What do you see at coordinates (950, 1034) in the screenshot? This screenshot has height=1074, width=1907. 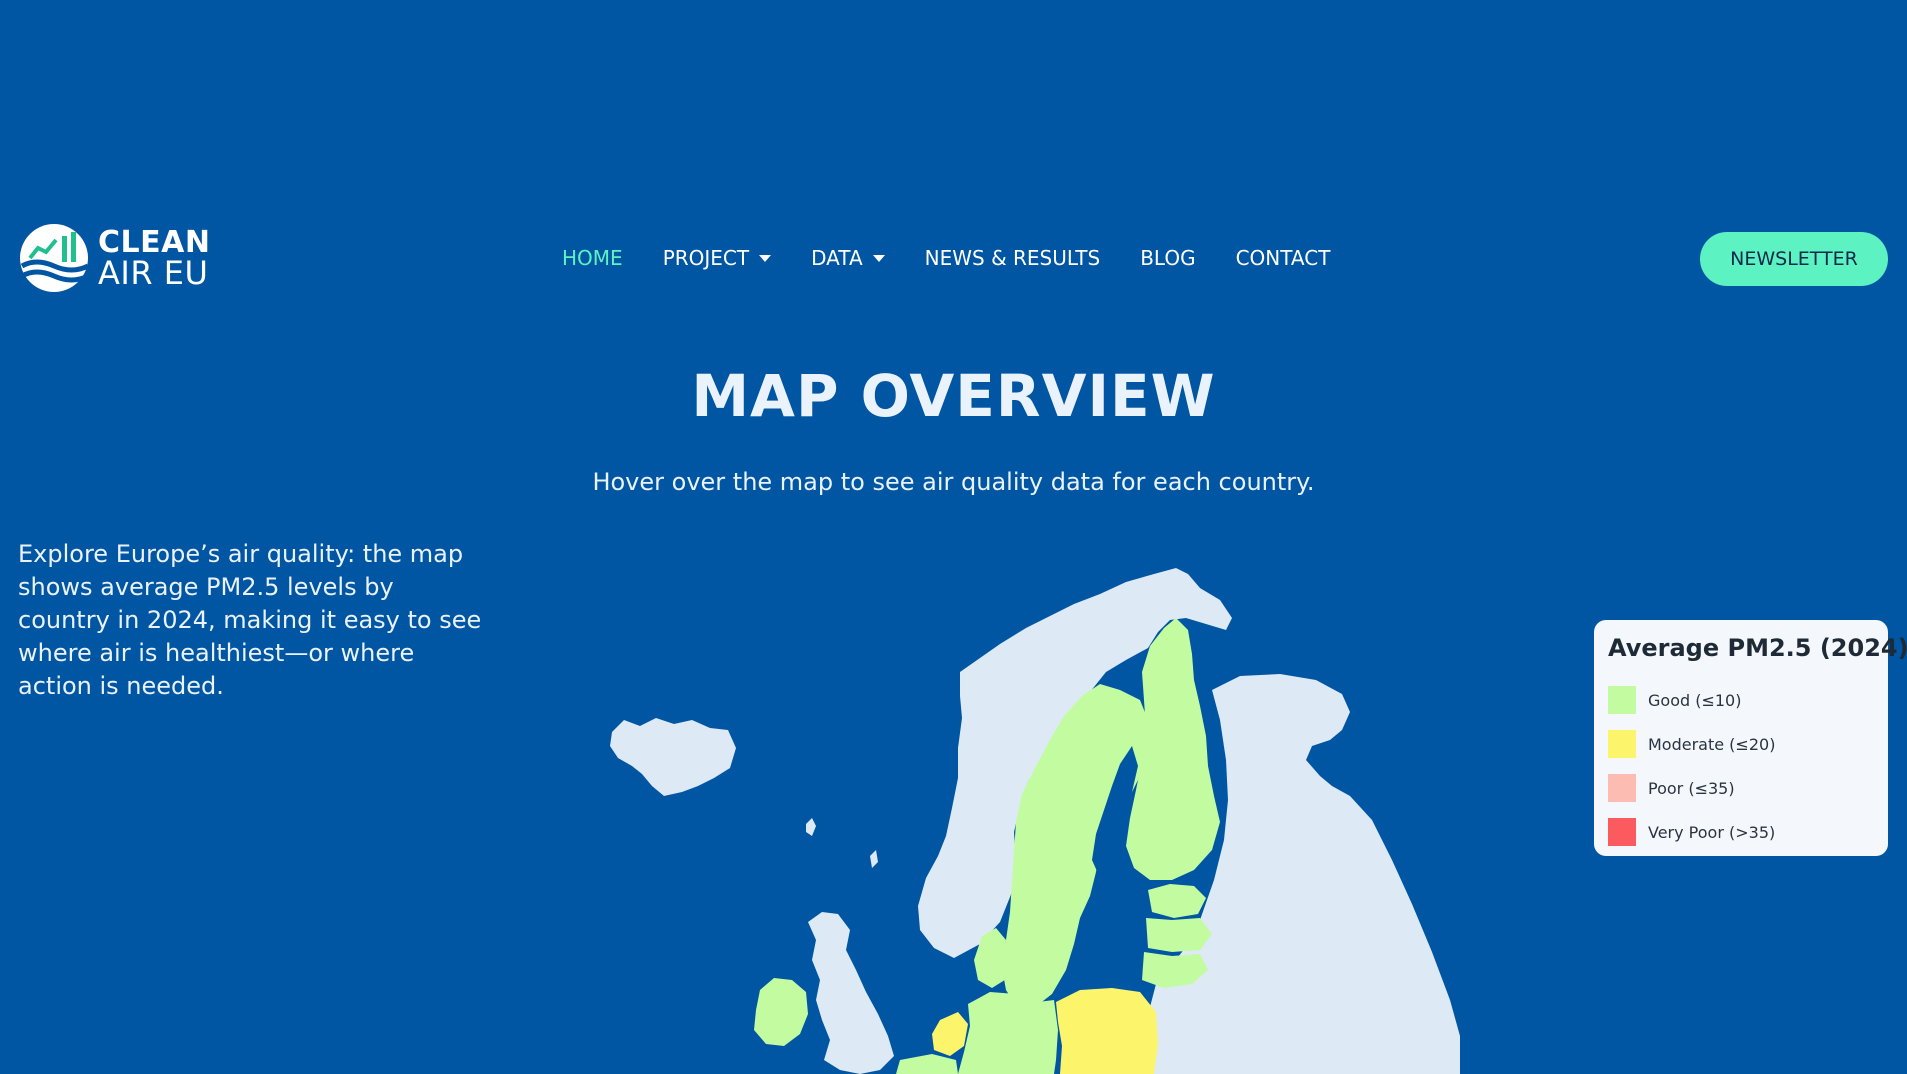 I see `country-netherlands` at bounding box center [950, 1034].